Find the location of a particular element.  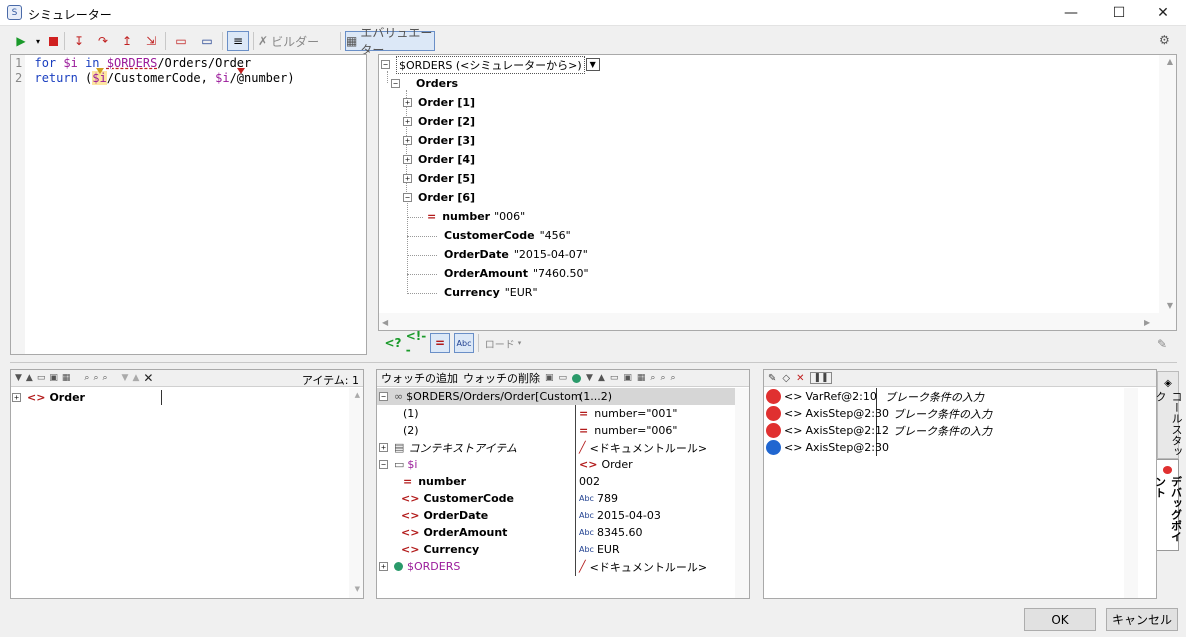

move-up-icon: ▲ is located at coordinates (135, 378).